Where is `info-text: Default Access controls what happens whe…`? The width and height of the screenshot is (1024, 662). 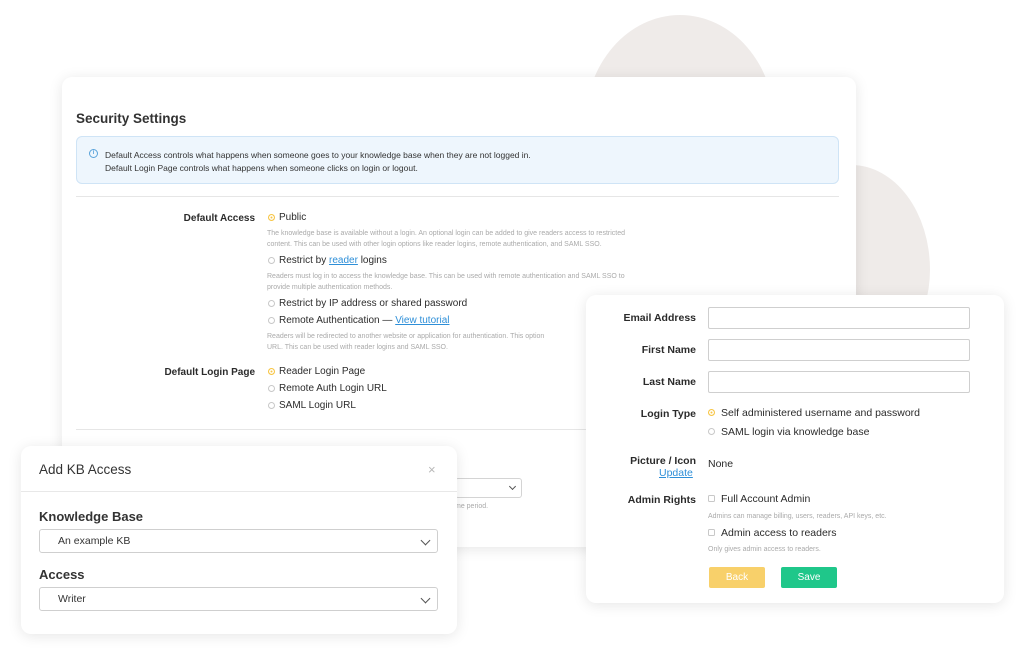
info-text: Default Access controls what happens whe… is located at coordinates (318, 155).